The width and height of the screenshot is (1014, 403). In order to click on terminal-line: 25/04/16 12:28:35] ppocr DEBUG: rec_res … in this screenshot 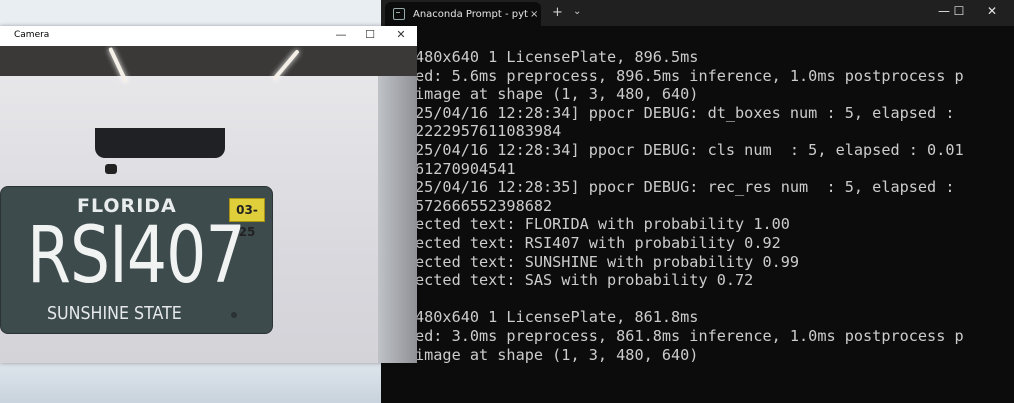, I will do `click(685, 187)`.